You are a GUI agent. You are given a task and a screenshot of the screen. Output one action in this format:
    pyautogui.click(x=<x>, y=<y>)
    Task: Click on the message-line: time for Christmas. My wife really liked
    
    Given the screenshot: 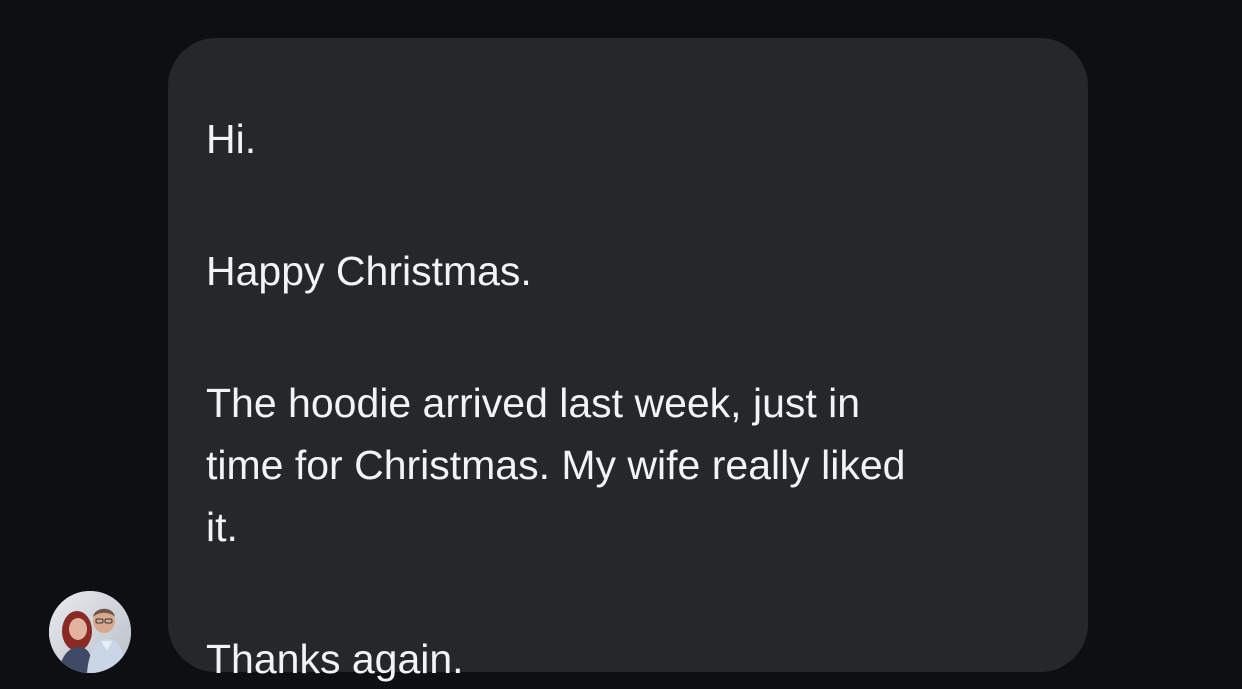 What is the action you would take?
    pyautogui.click(x=556, y=465)
    